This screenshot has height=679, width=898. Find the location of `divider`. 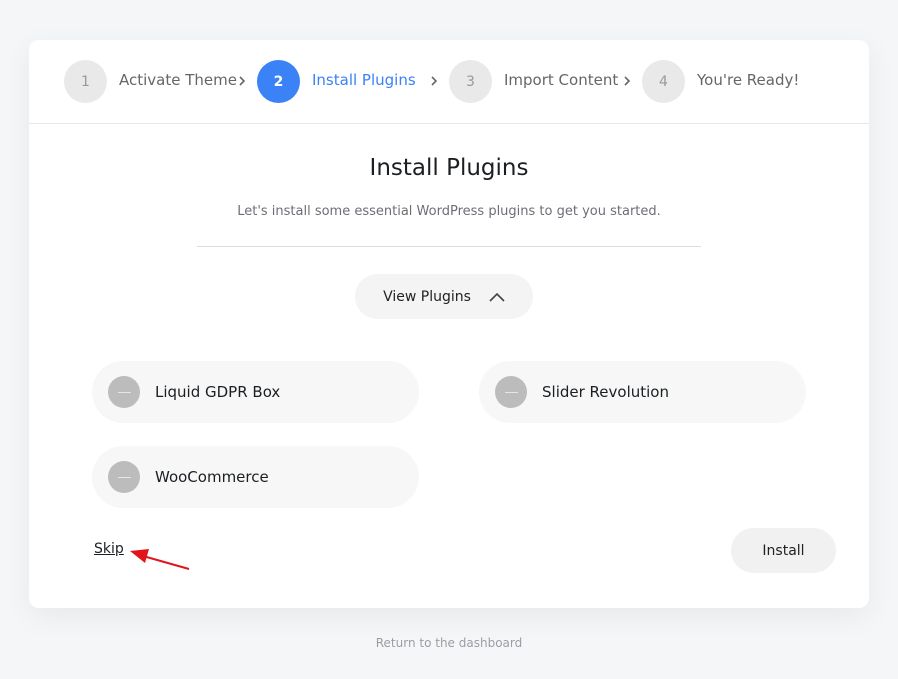

divider is located at coordinates (449, 246).